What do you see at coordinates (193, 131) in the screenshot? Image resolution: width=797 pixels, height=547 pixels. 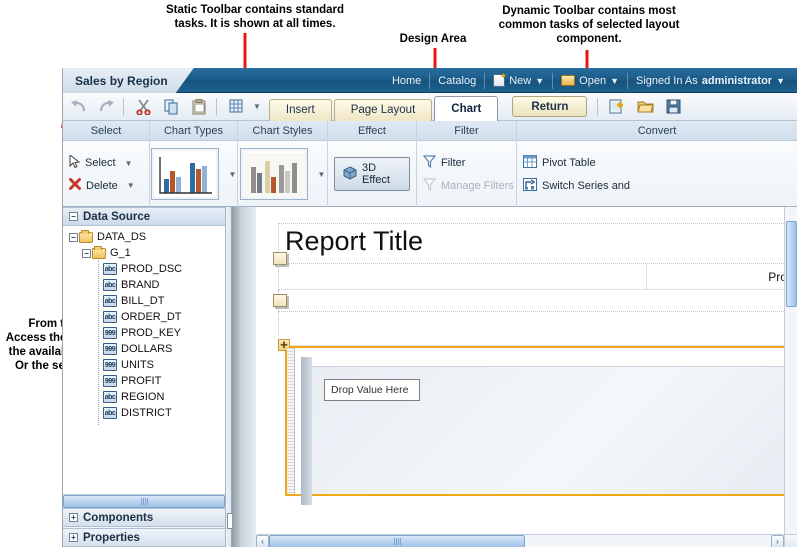 I see `ribbon-group-chart-types-label: Chart Types` at bounding box center [193, 131].